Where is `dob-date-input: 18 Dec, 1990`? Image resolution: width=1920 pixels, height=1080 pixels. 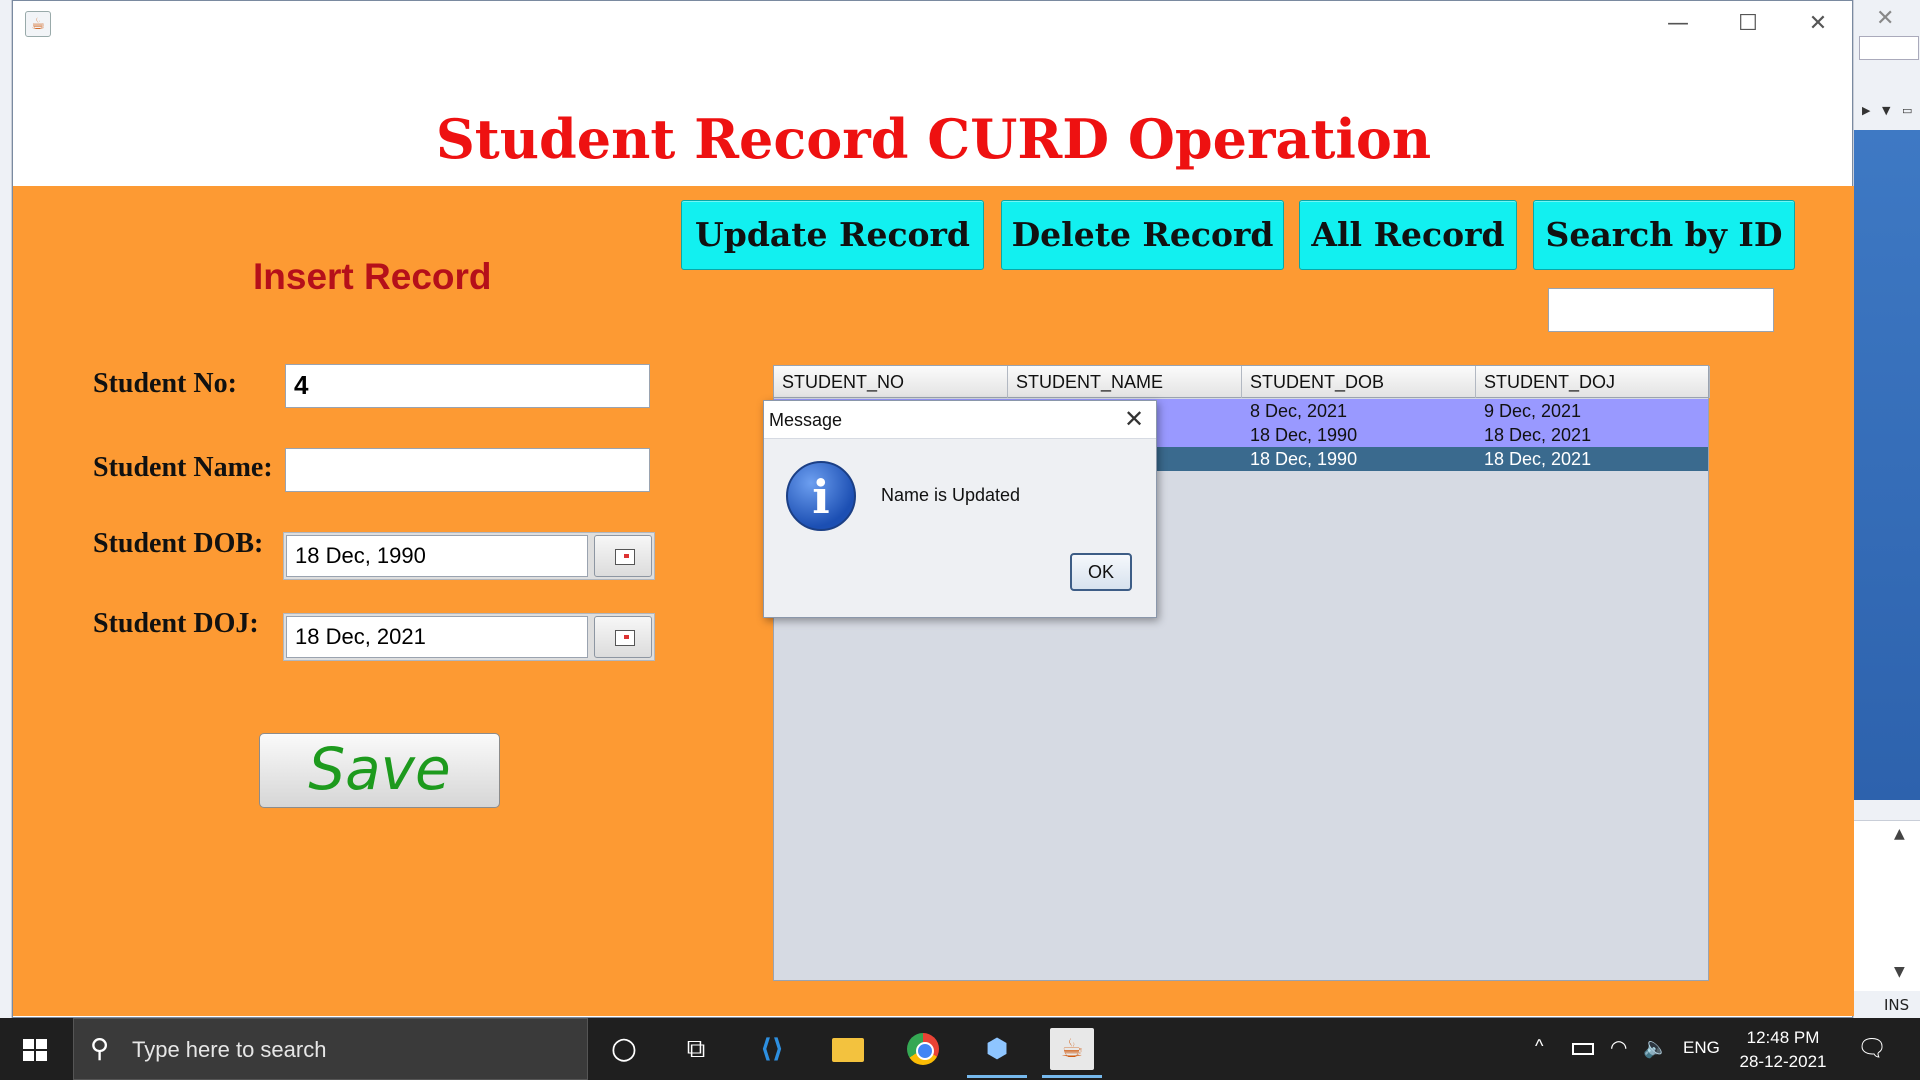 dob-date-input: 18 Dec, 1990 is located at coordinates (437, 556).